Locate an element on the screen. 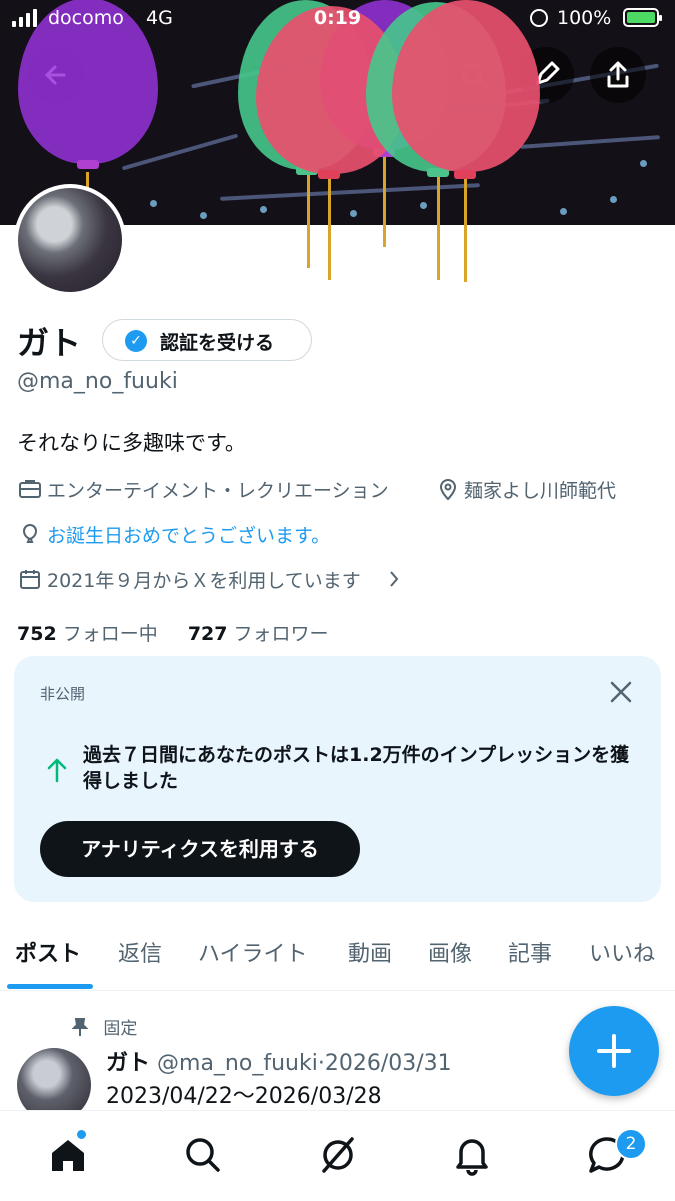 This screenshot has height=1201, width=675. post-handle: @ma_no_fuuki is located at coordinates (237, 1063).